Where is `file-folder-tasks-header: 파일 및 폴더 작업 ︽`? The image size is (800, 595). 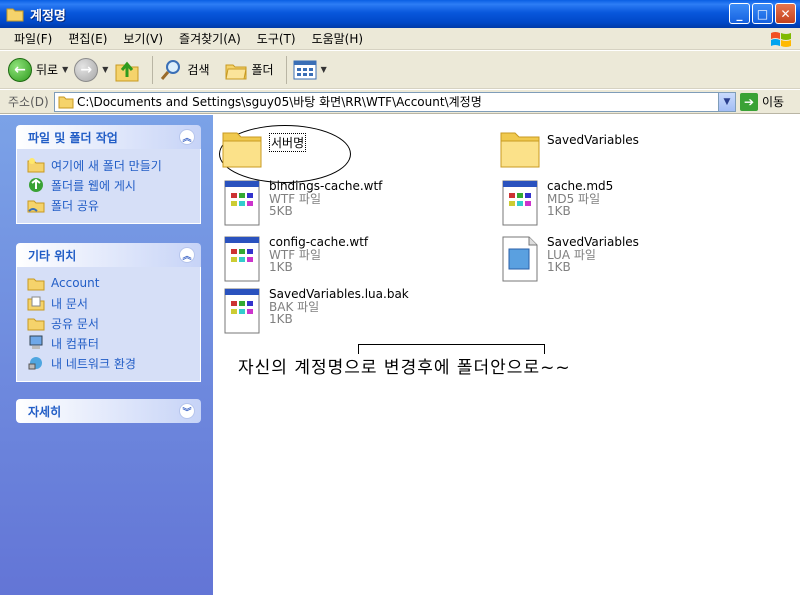
file-folder-tasks-header: 파일 및 폴더 작업 ︽ is located at coordinates (108, 137).